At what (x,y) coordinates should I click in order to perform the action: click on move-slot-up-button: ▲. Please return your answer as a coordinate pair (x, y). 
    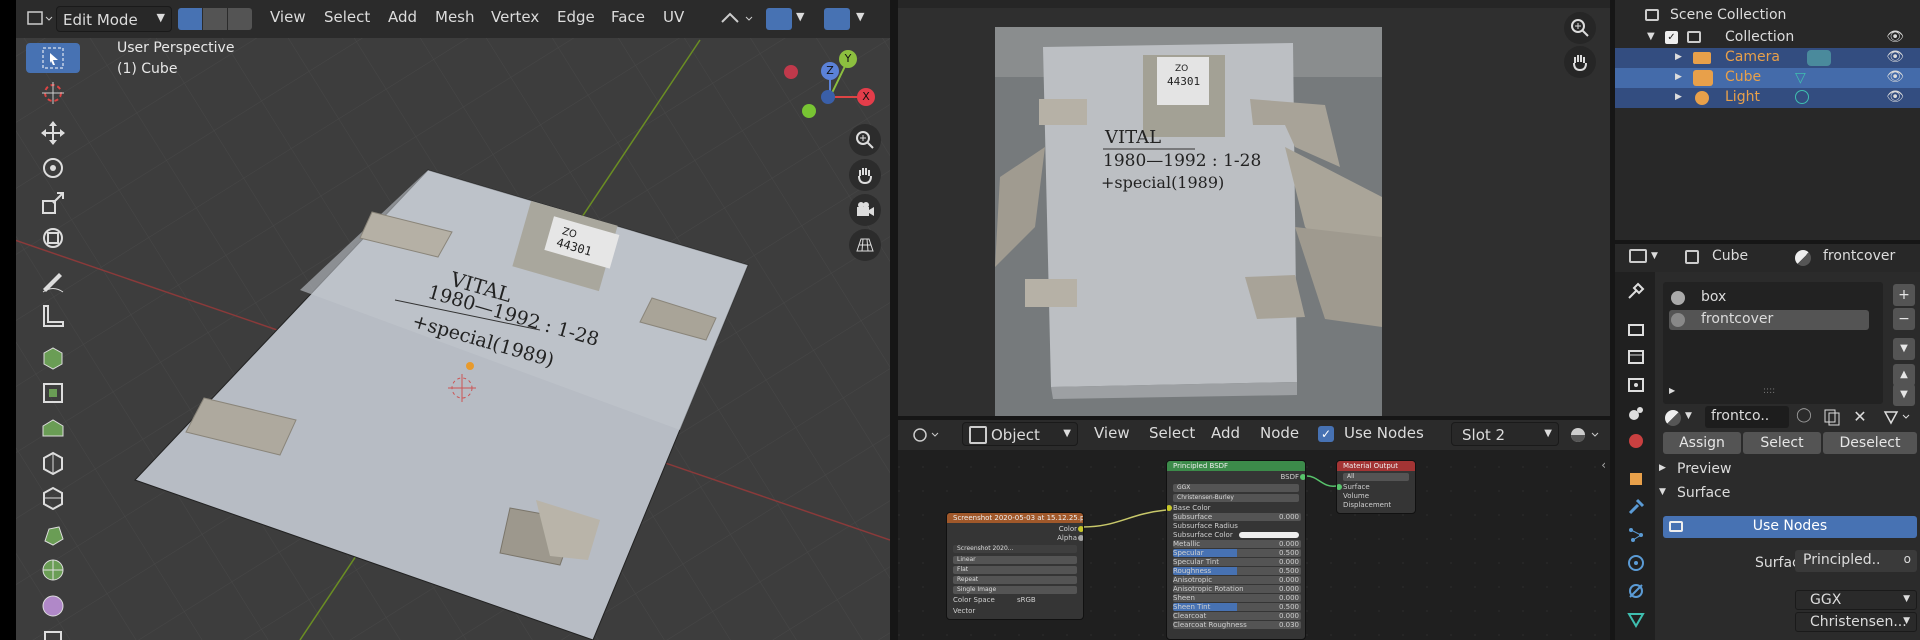
    Looking at the image, I should click on (1904, 375).